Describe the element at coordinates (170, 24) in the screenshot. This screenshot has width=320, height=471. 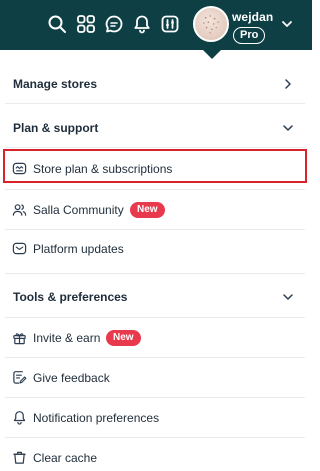
I see `switch-icon` at that location.